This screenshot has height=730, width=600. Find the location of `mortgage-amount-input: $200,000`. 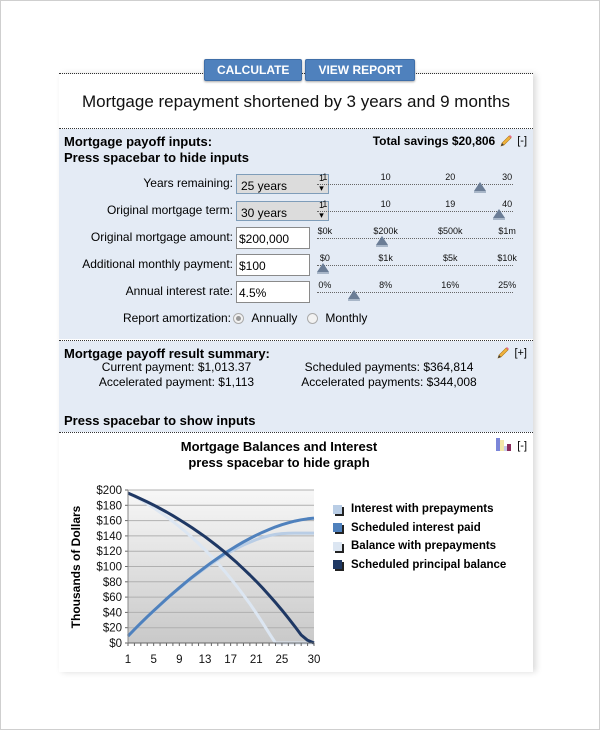

mortgage-amount-input: $200,000 is located at coordinates (273, 238).